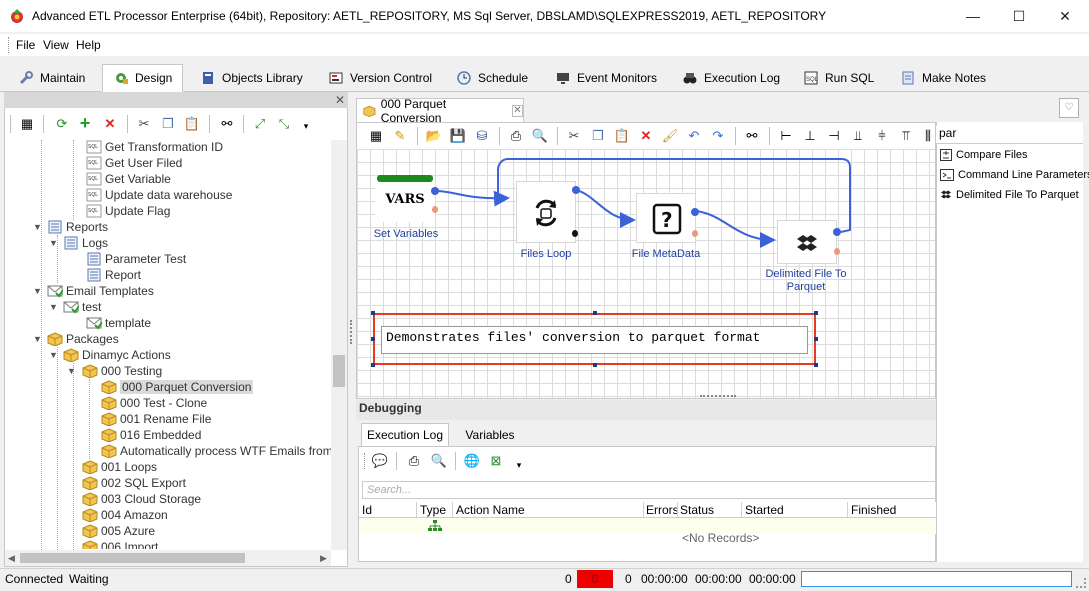  What do you see at coordinates (858, 136) in the screenshot?
I see `align-bottom-icon: ⫫` at bounding box center [858, 136].